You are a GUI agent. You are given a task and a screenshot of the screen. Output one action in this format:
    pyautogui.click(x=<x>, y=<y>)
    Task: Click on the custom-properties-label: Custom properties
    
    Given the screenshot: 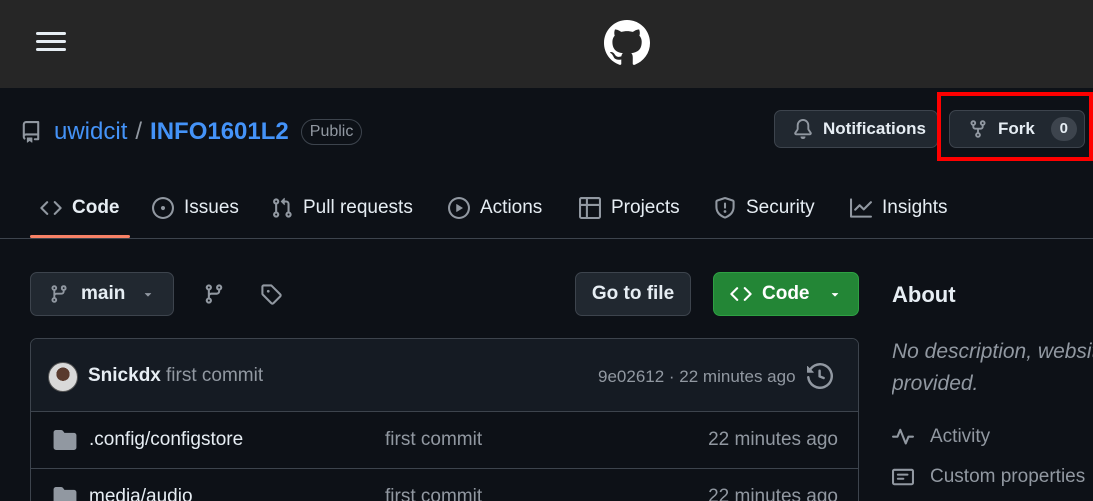 What is the action you would take?
    pyautogui.click(x=1008, y=476)
    